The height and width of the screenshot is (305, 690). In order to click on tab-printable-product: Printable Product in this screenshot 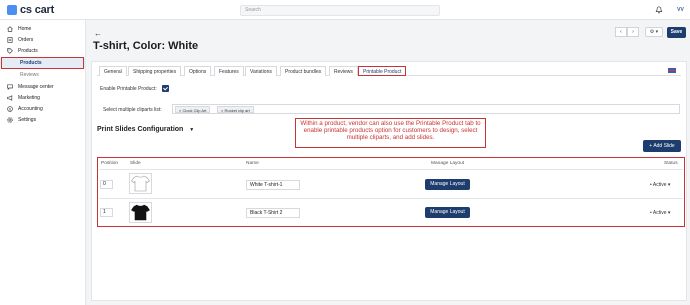, I will do `click(382, 71)`.